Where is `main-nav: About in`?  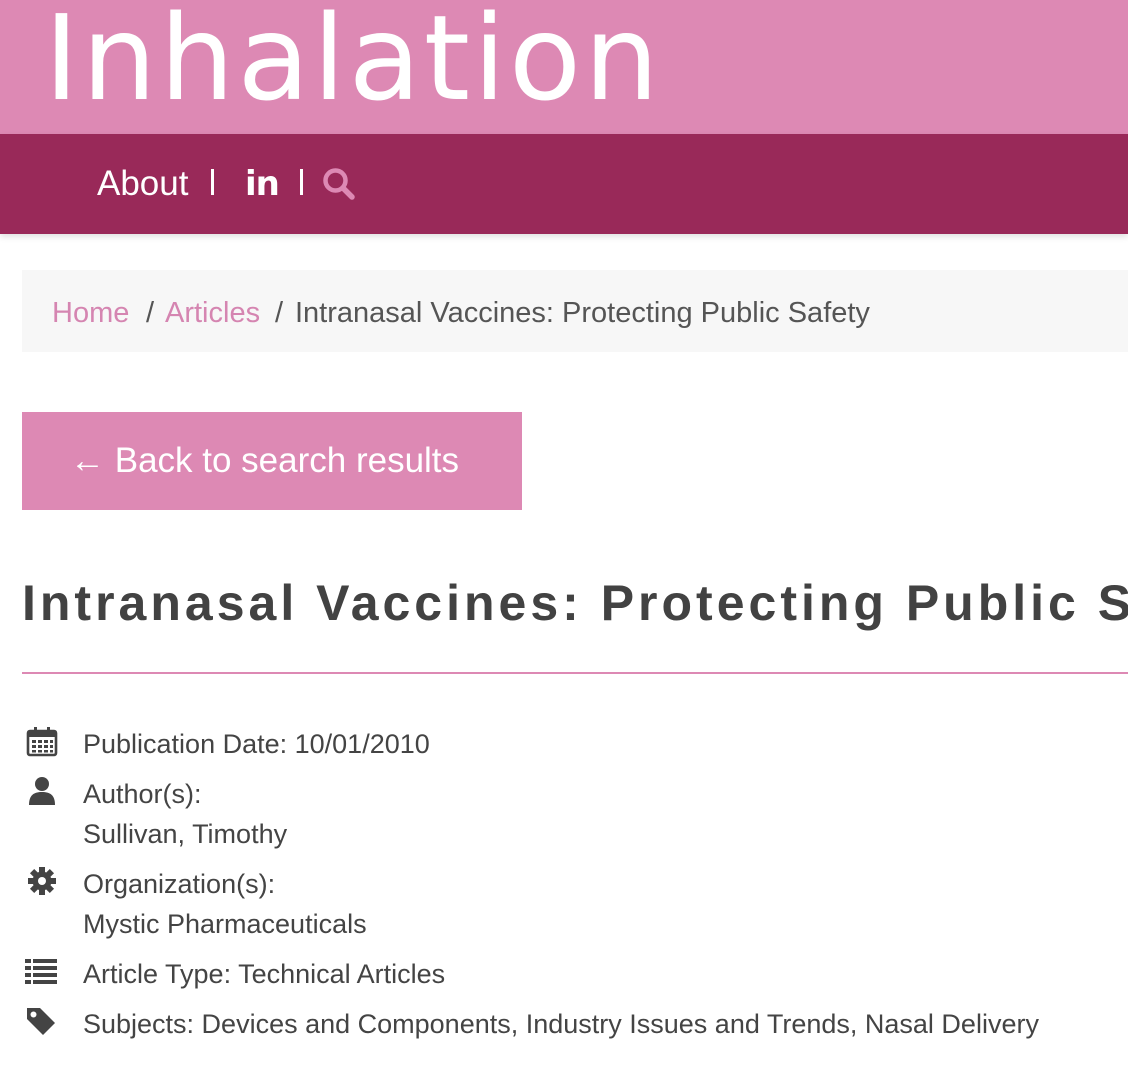 main-nav: About in is located at coordinates (564, 184).